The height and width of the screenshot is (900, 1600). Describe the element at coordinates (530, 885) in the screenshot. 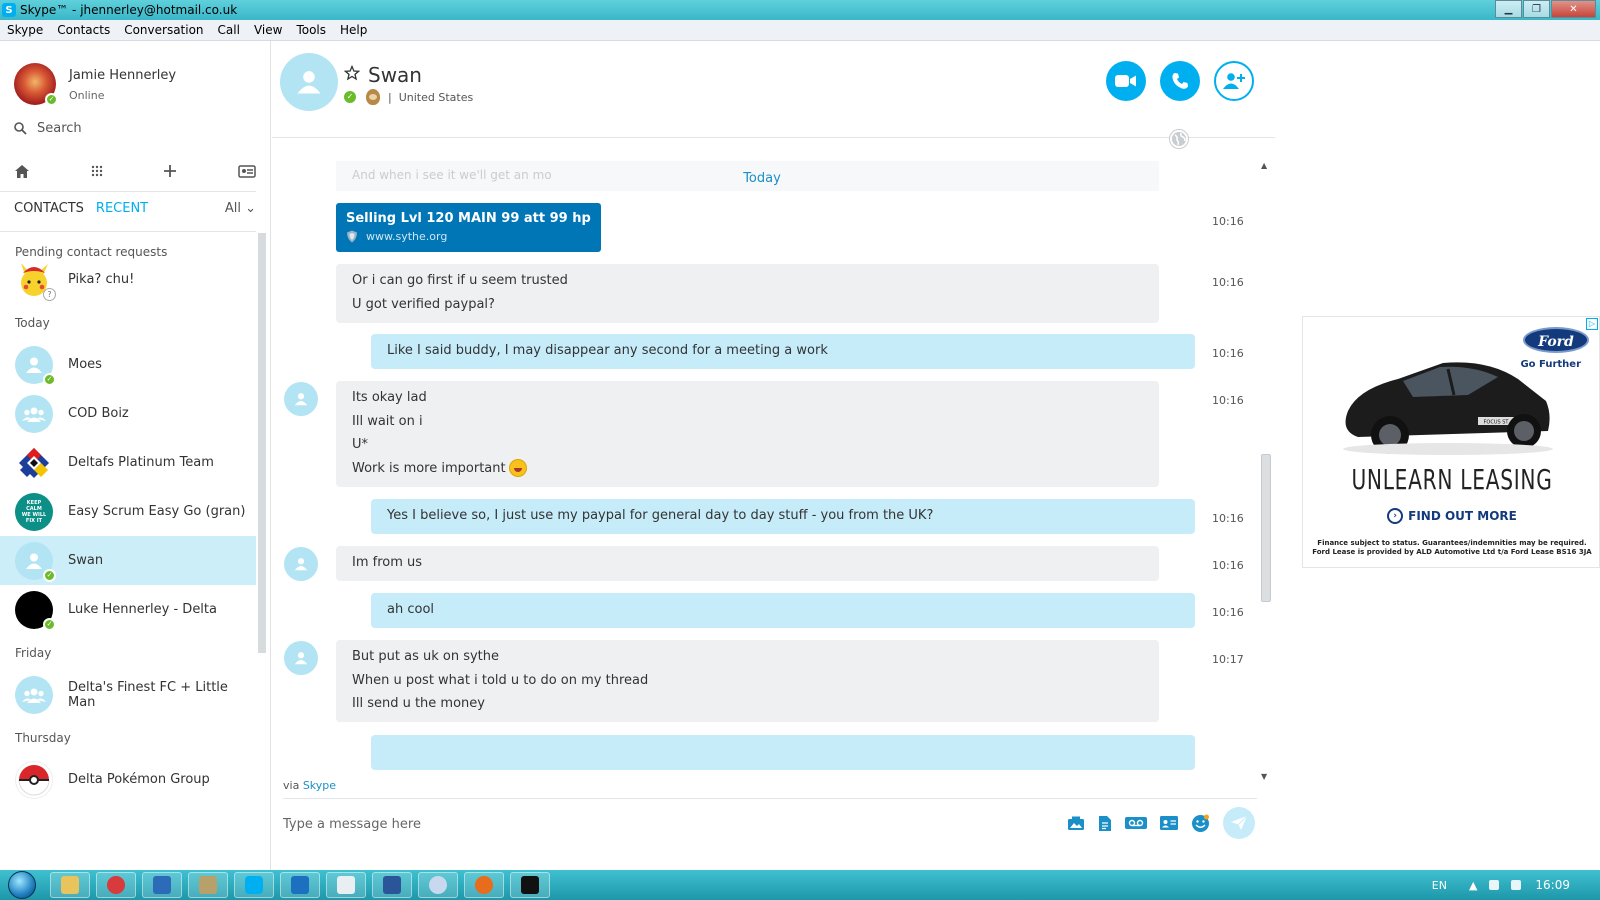

I see `taskbar-cmd` at that location.